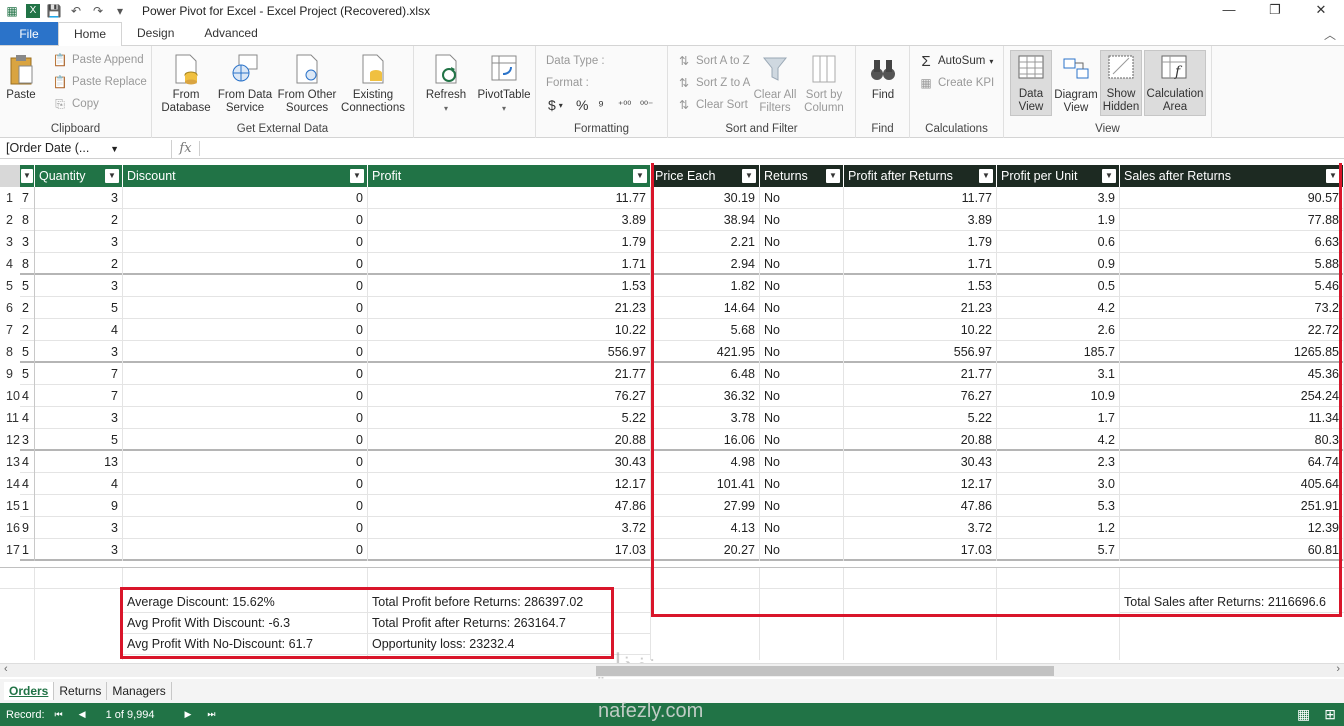  What do you see at coordinates (705, 220) in the screenshot?
I see `table-cell-price: 38.94` at bounding box center [705, 220].